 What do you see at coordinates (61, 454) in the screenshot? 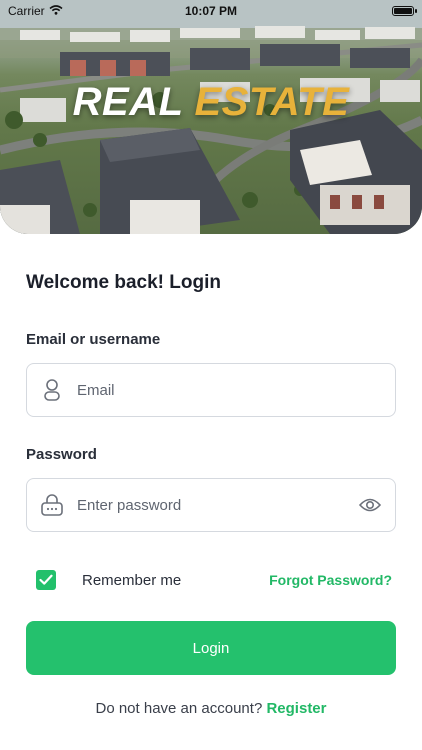
I see `password-label: Password` at bounding box center [61, 454].